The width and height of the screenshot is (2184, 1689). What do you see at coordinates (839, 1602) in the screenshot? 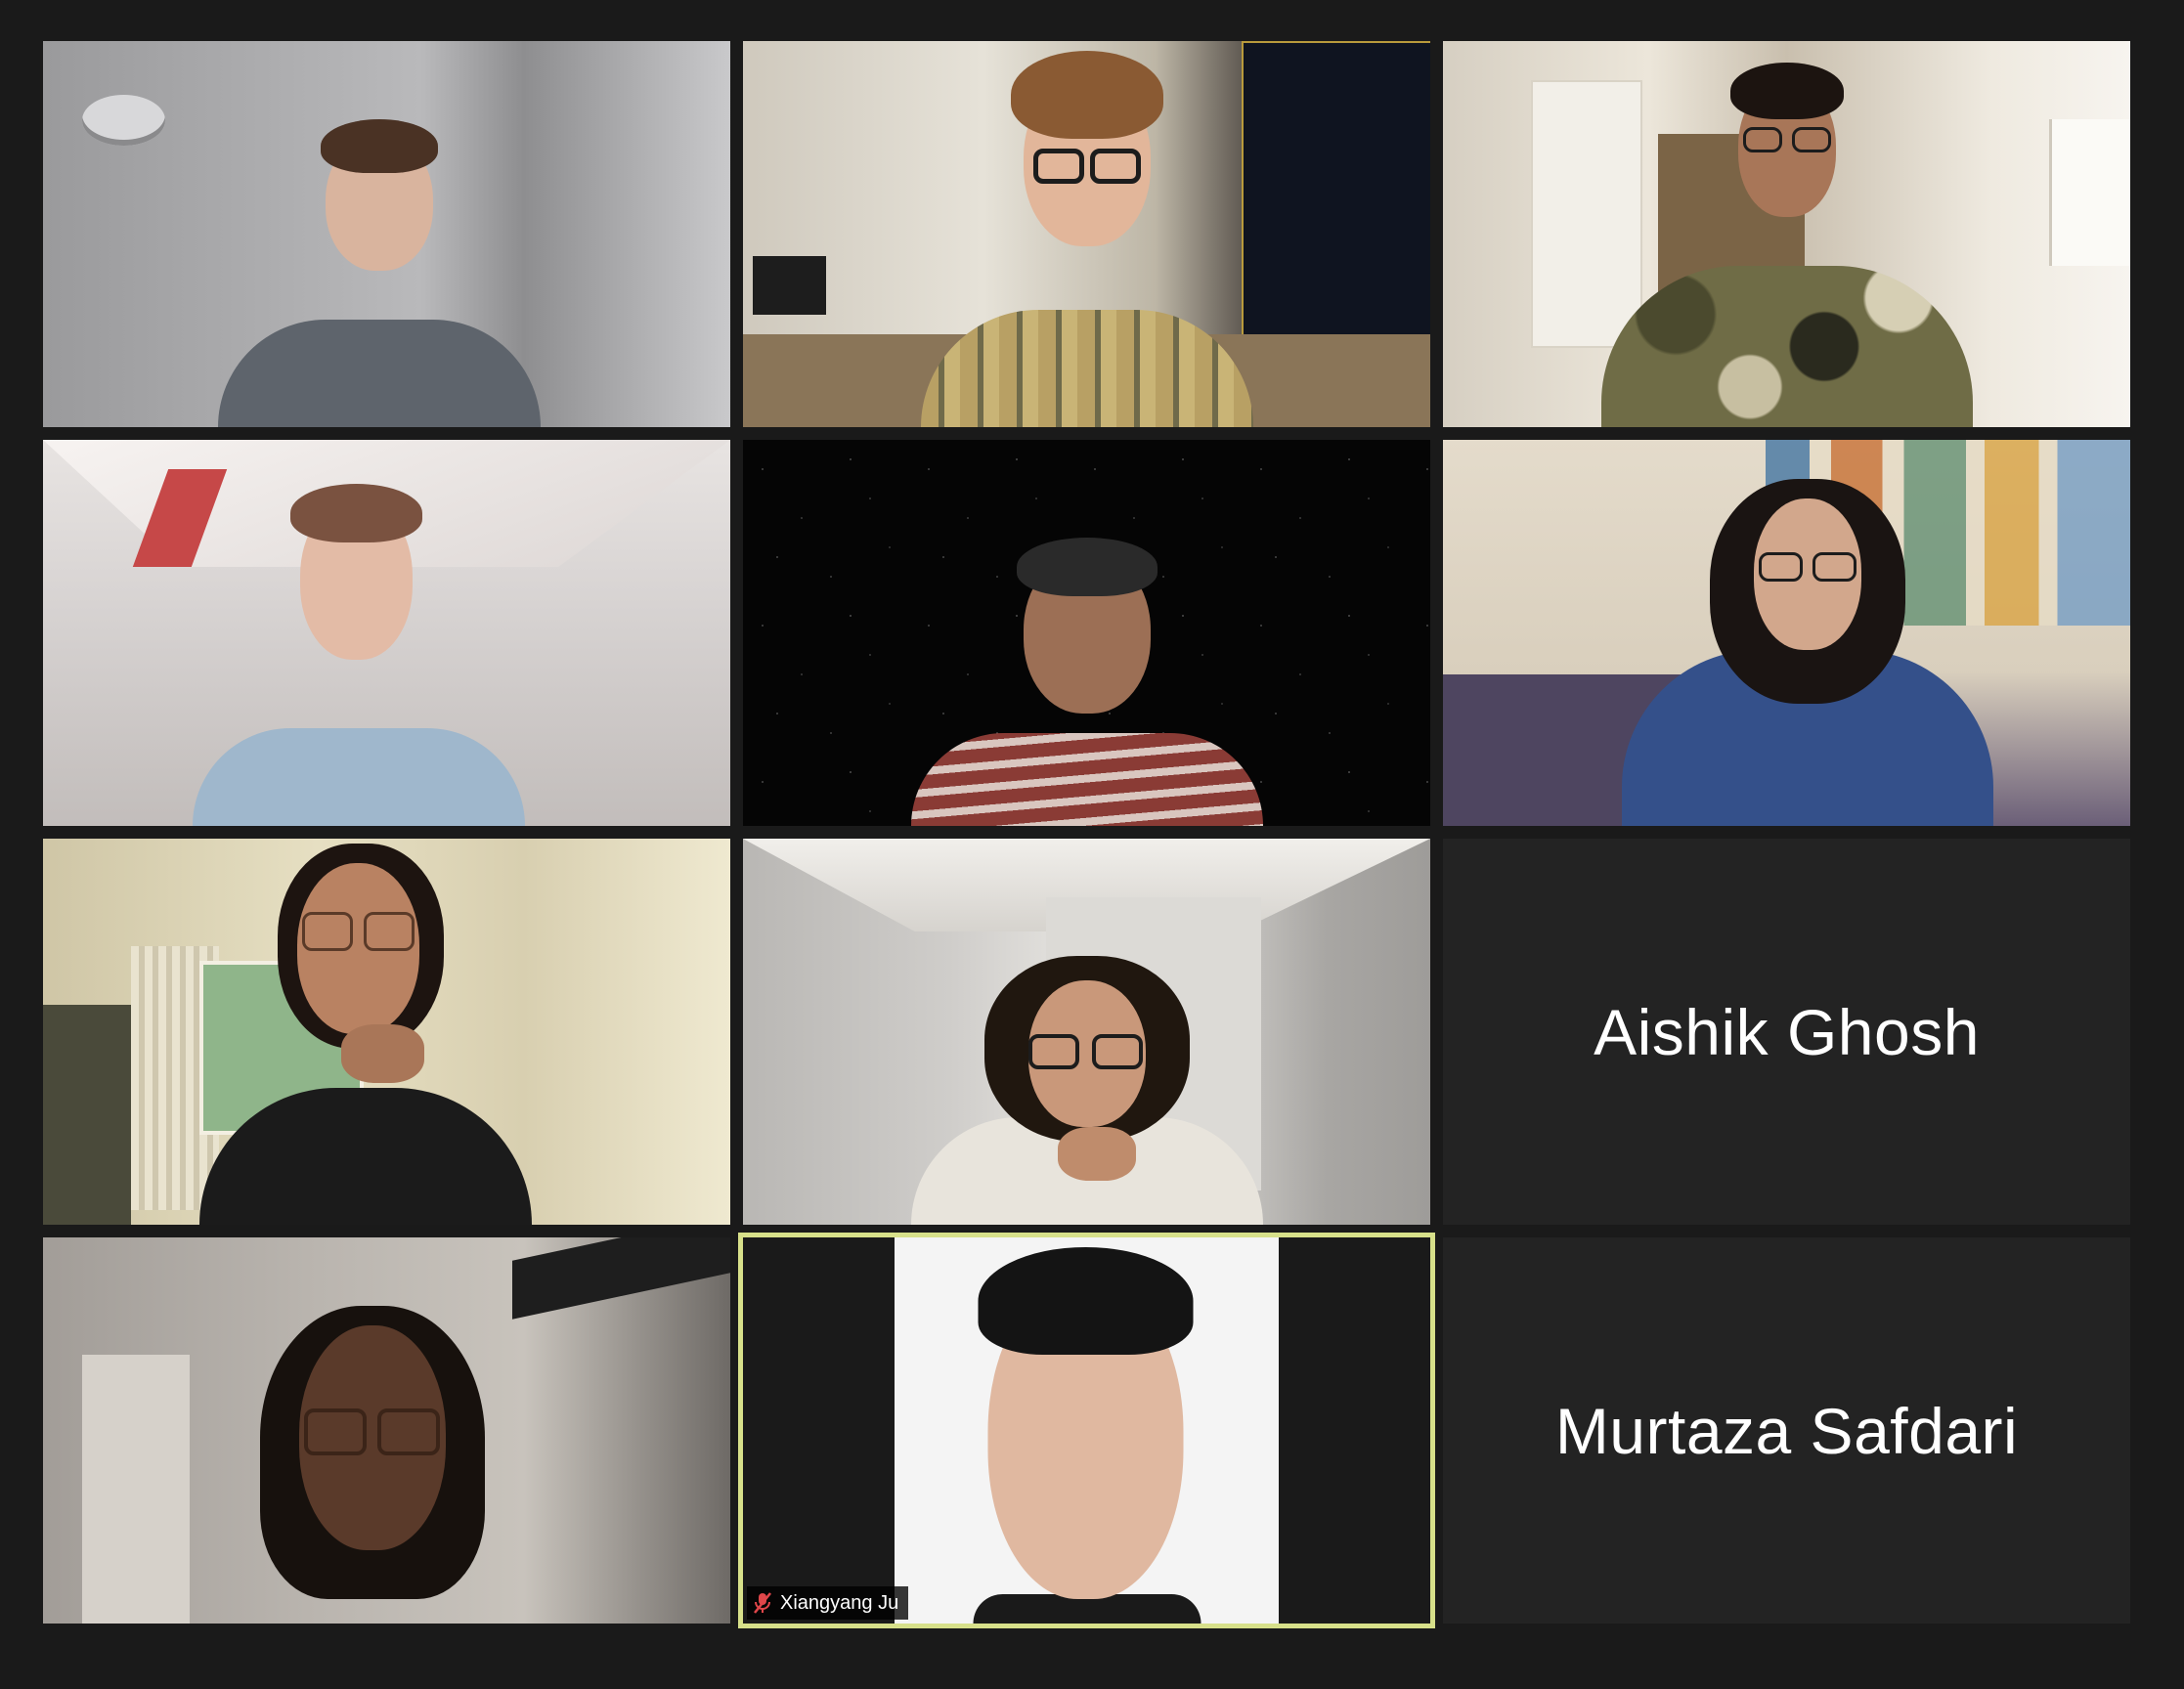
I see `participant-name: Xiangyang Ju` at bounding box center [839, 1602].